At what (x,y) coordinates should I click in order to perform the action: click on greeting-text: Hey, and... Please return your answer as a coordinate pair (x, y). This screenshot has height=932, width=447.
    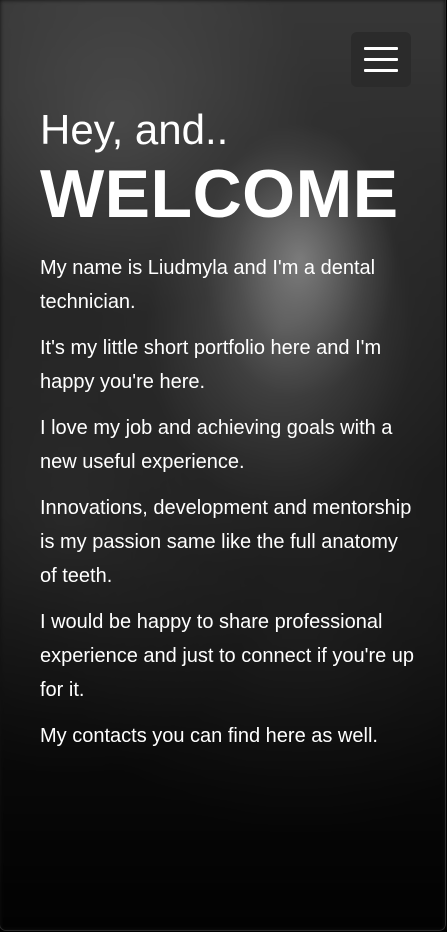
    Looking at the image, I should click on (134, 129).